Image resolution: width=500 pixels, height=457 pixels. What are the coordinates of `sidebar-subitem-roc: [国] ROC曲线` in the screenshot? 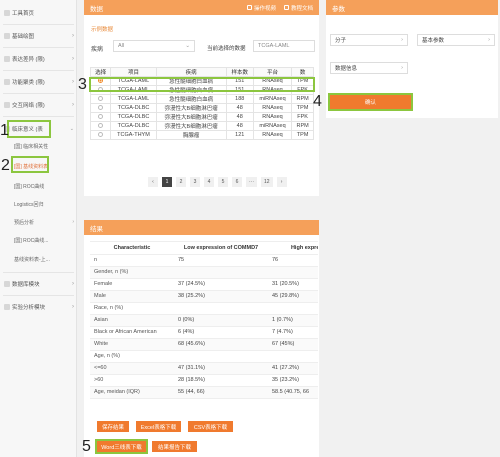 It's located at (44, 186).